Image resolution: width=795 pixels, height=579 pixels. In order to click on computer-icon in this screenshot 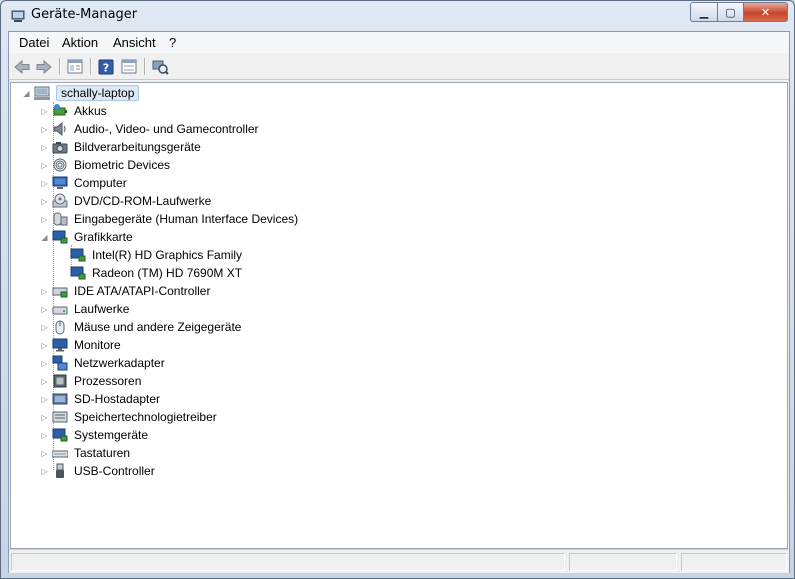, I will do `click(60, 182)`.